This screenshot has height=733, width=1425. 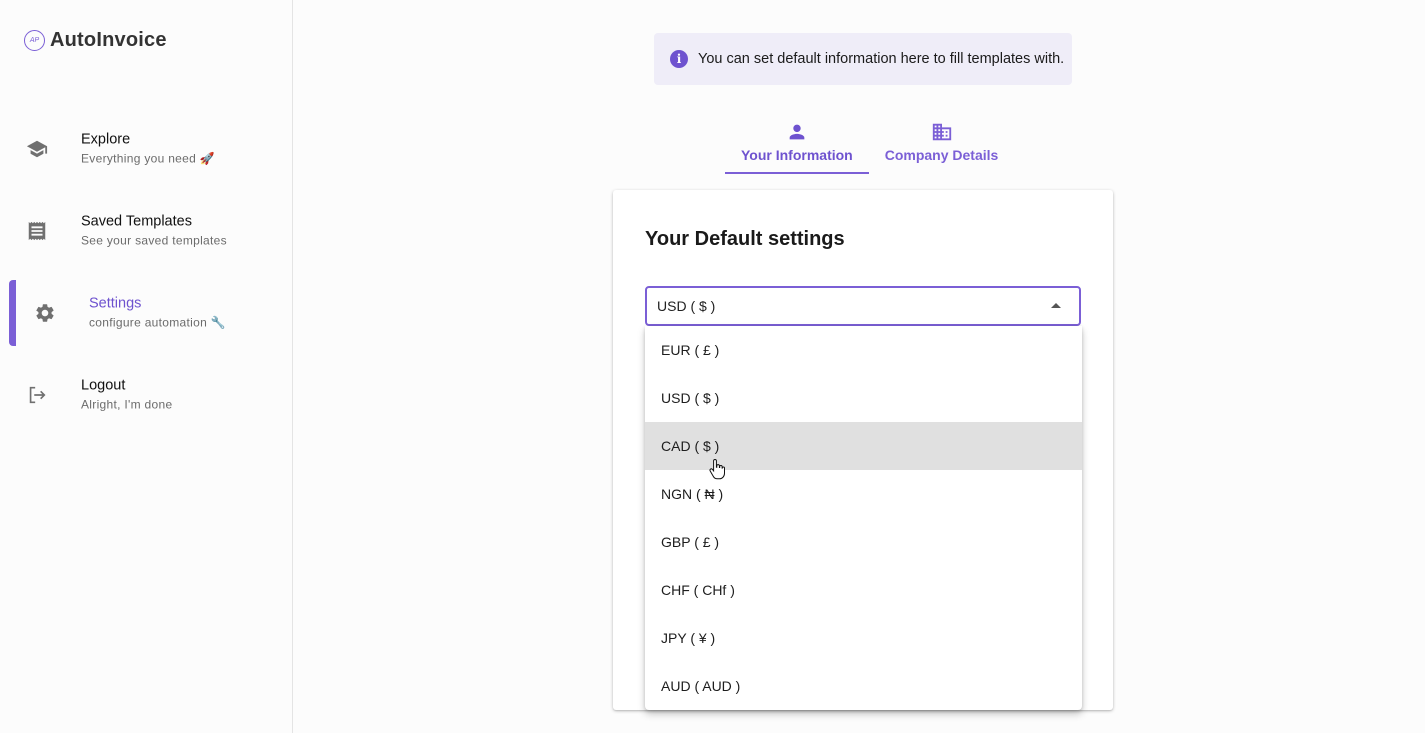 What do you see at coordinates (797, 142) in the screenshot?
I see `tab-your-information: Your Information` at bounding box center [797, 142].